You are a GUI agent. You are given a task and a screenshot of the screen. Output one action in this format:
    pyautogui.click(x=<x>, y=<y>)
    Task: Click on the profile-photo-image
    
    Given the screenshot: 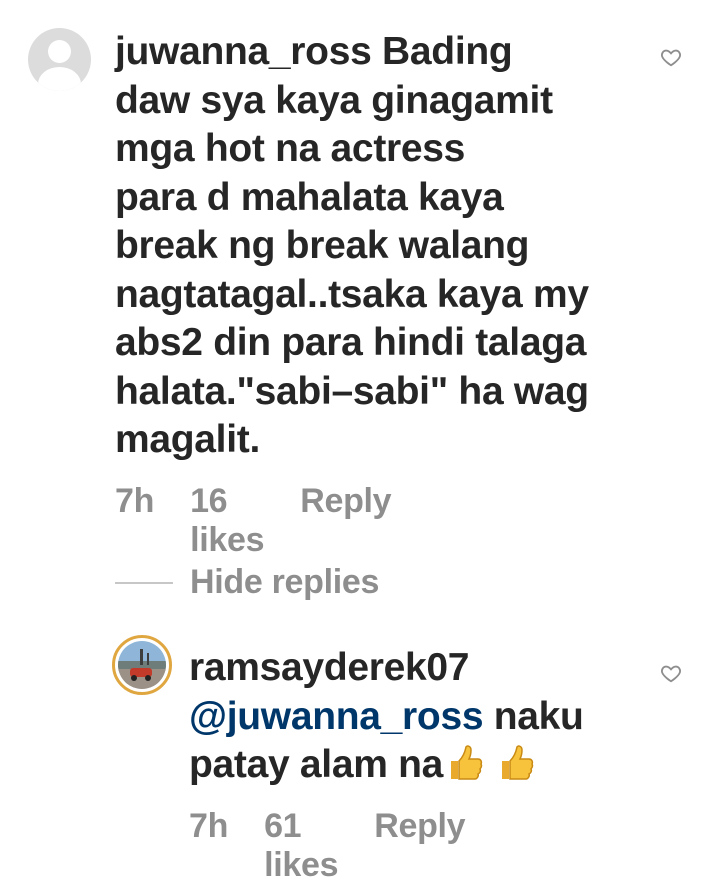 What is the action you would take?
    pyautogui.click(x=142, y=665)
    